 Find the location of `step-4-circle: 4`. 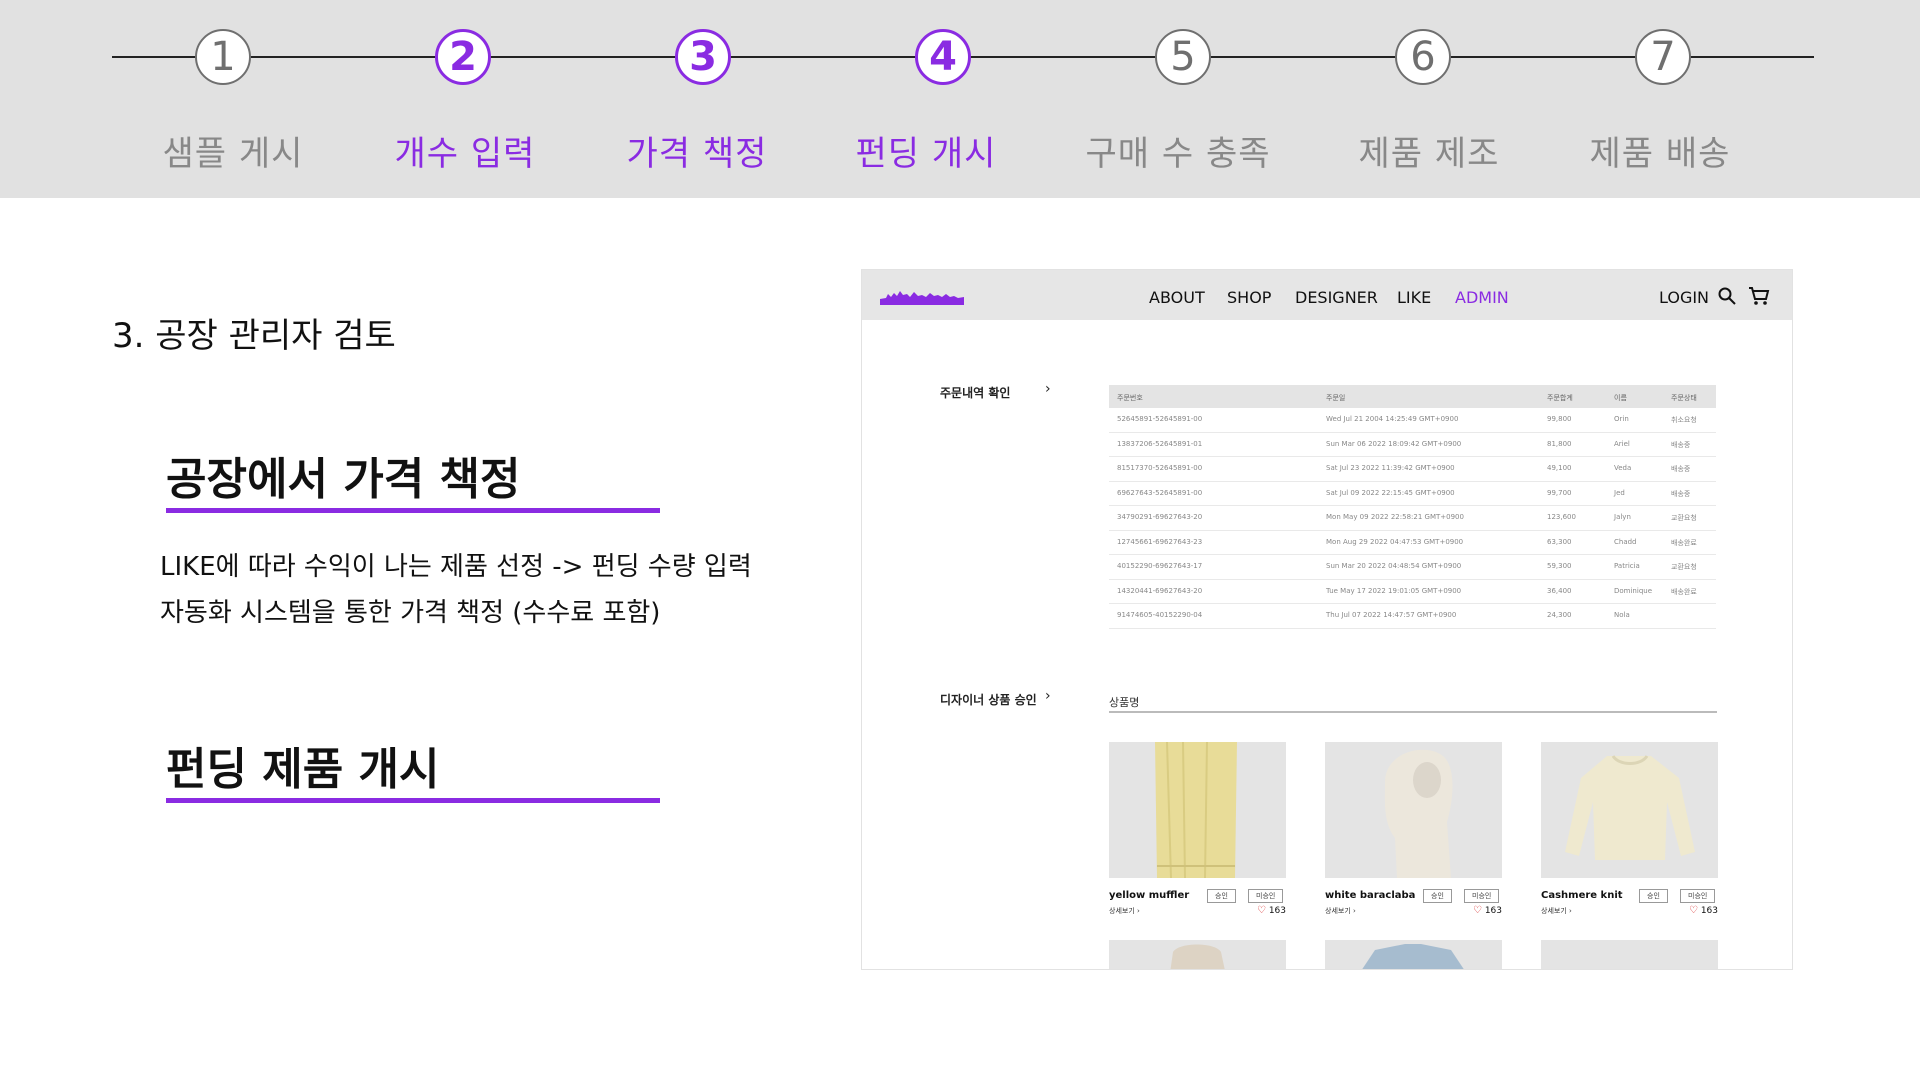

step-4-circle: 4 is located at coordinates (943, 57).